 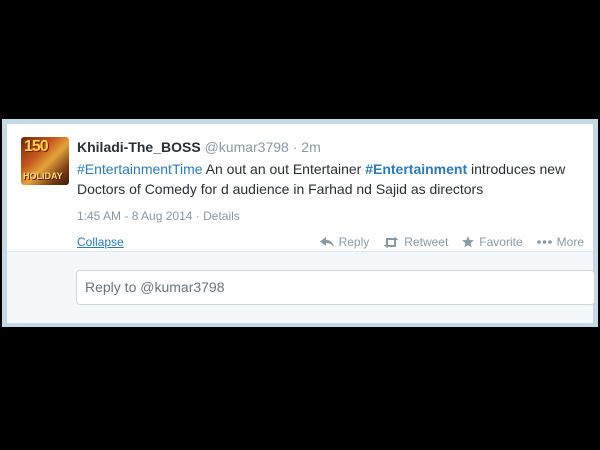 I want to click on collapse-link: Collapse, so click(x=100, y=242).